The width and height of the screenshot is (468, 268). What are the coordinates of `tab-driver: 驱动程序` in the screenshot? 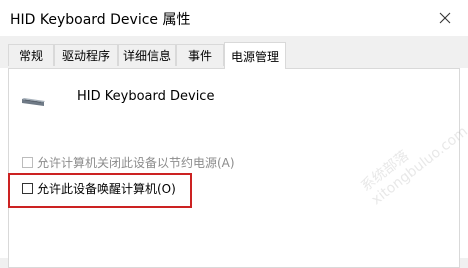 It's located at (86, 55).